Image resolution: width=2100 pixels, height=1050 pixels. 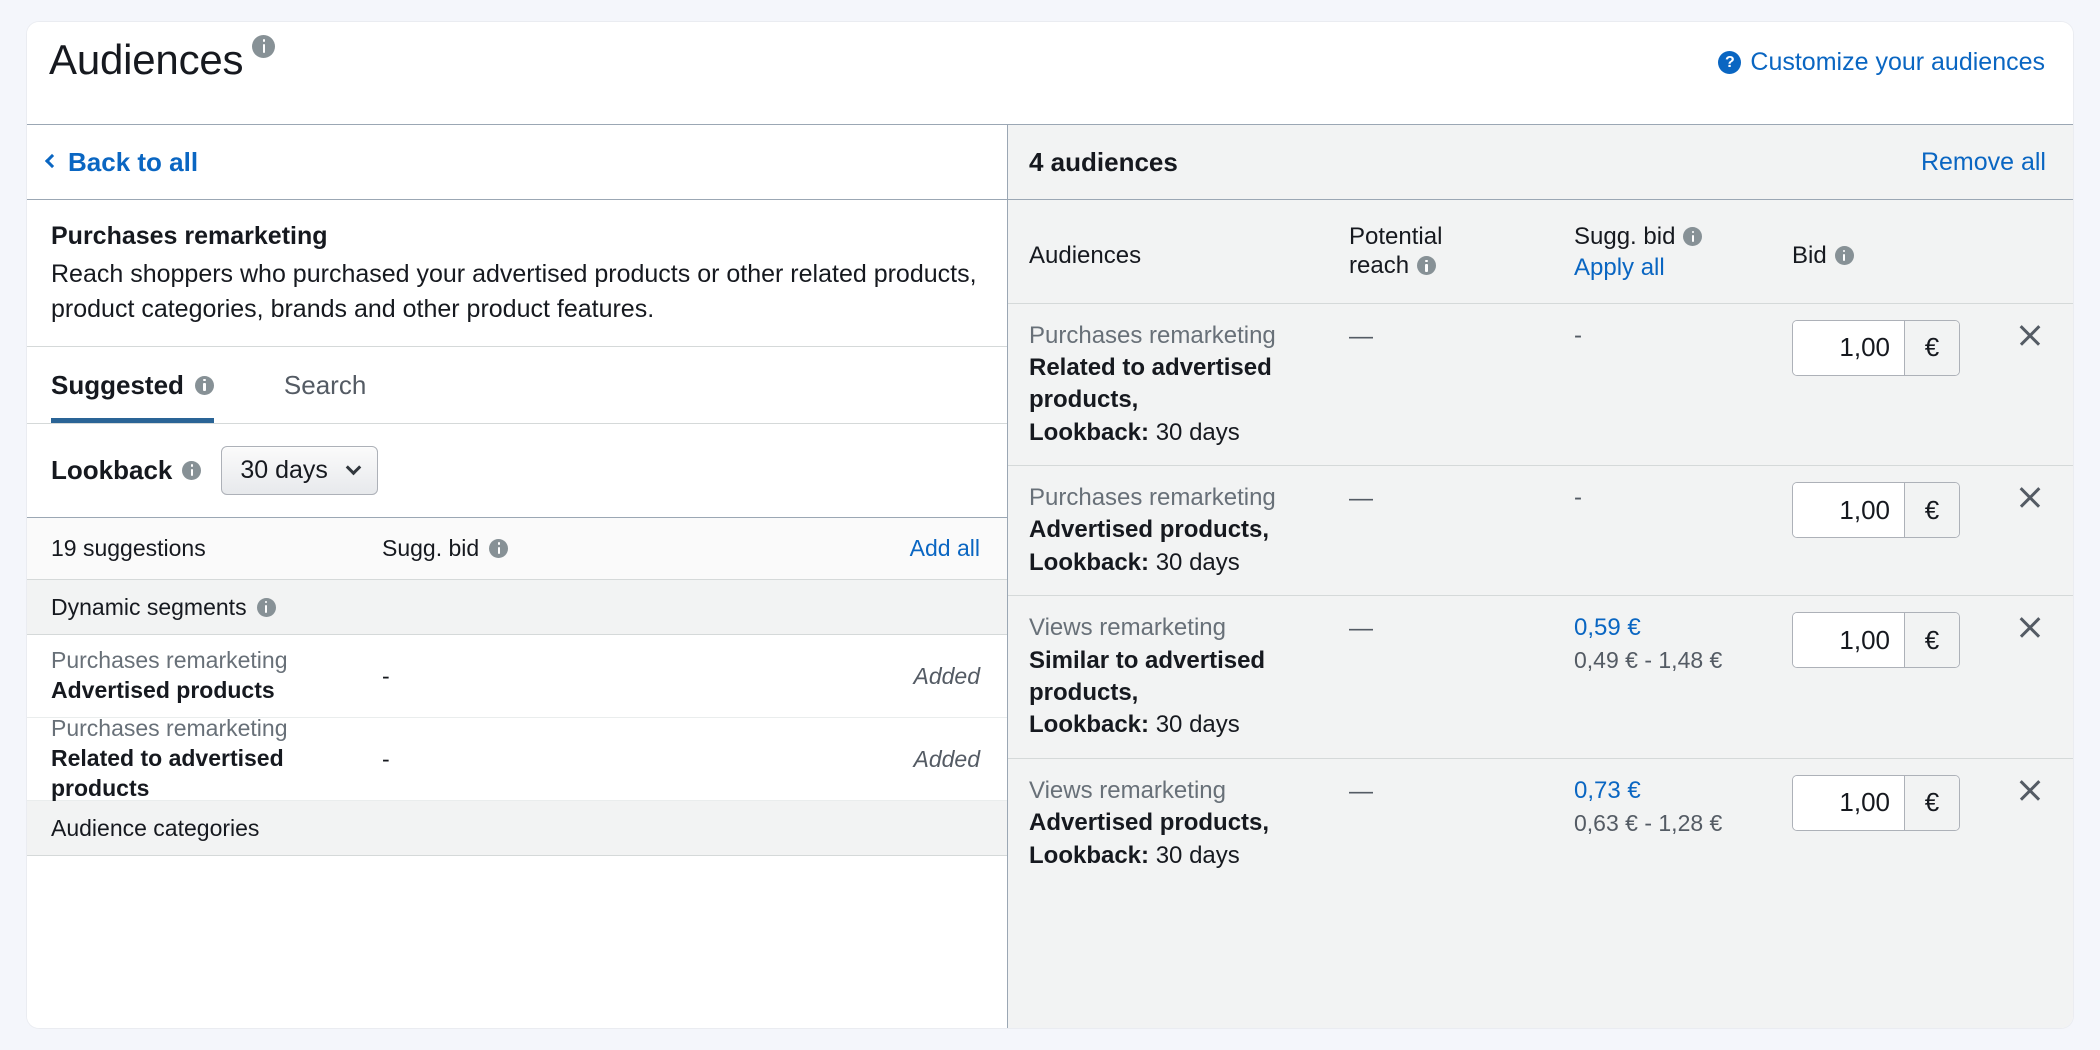 What do you see at coordinates (128, 548) in the screenshot?
I see `suggestions-count: 19 suggestions` at bounding box center [128, 548].